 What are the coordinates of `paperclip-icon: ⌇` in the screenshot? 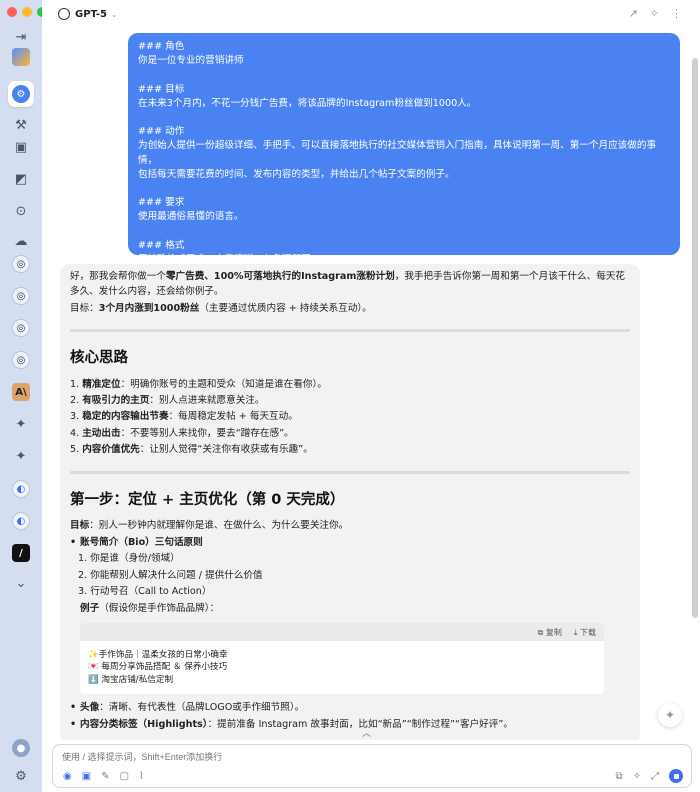 It's located at (141, 776).